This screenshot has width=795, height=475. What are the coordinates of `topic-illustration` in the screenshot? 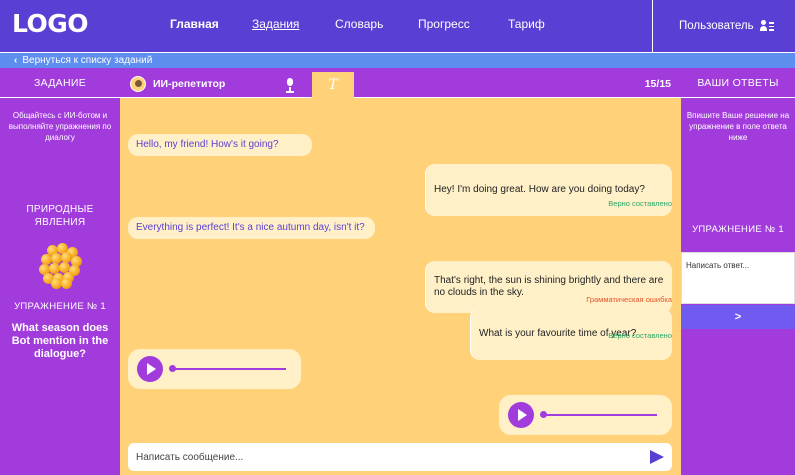 It's located at (60, 266).